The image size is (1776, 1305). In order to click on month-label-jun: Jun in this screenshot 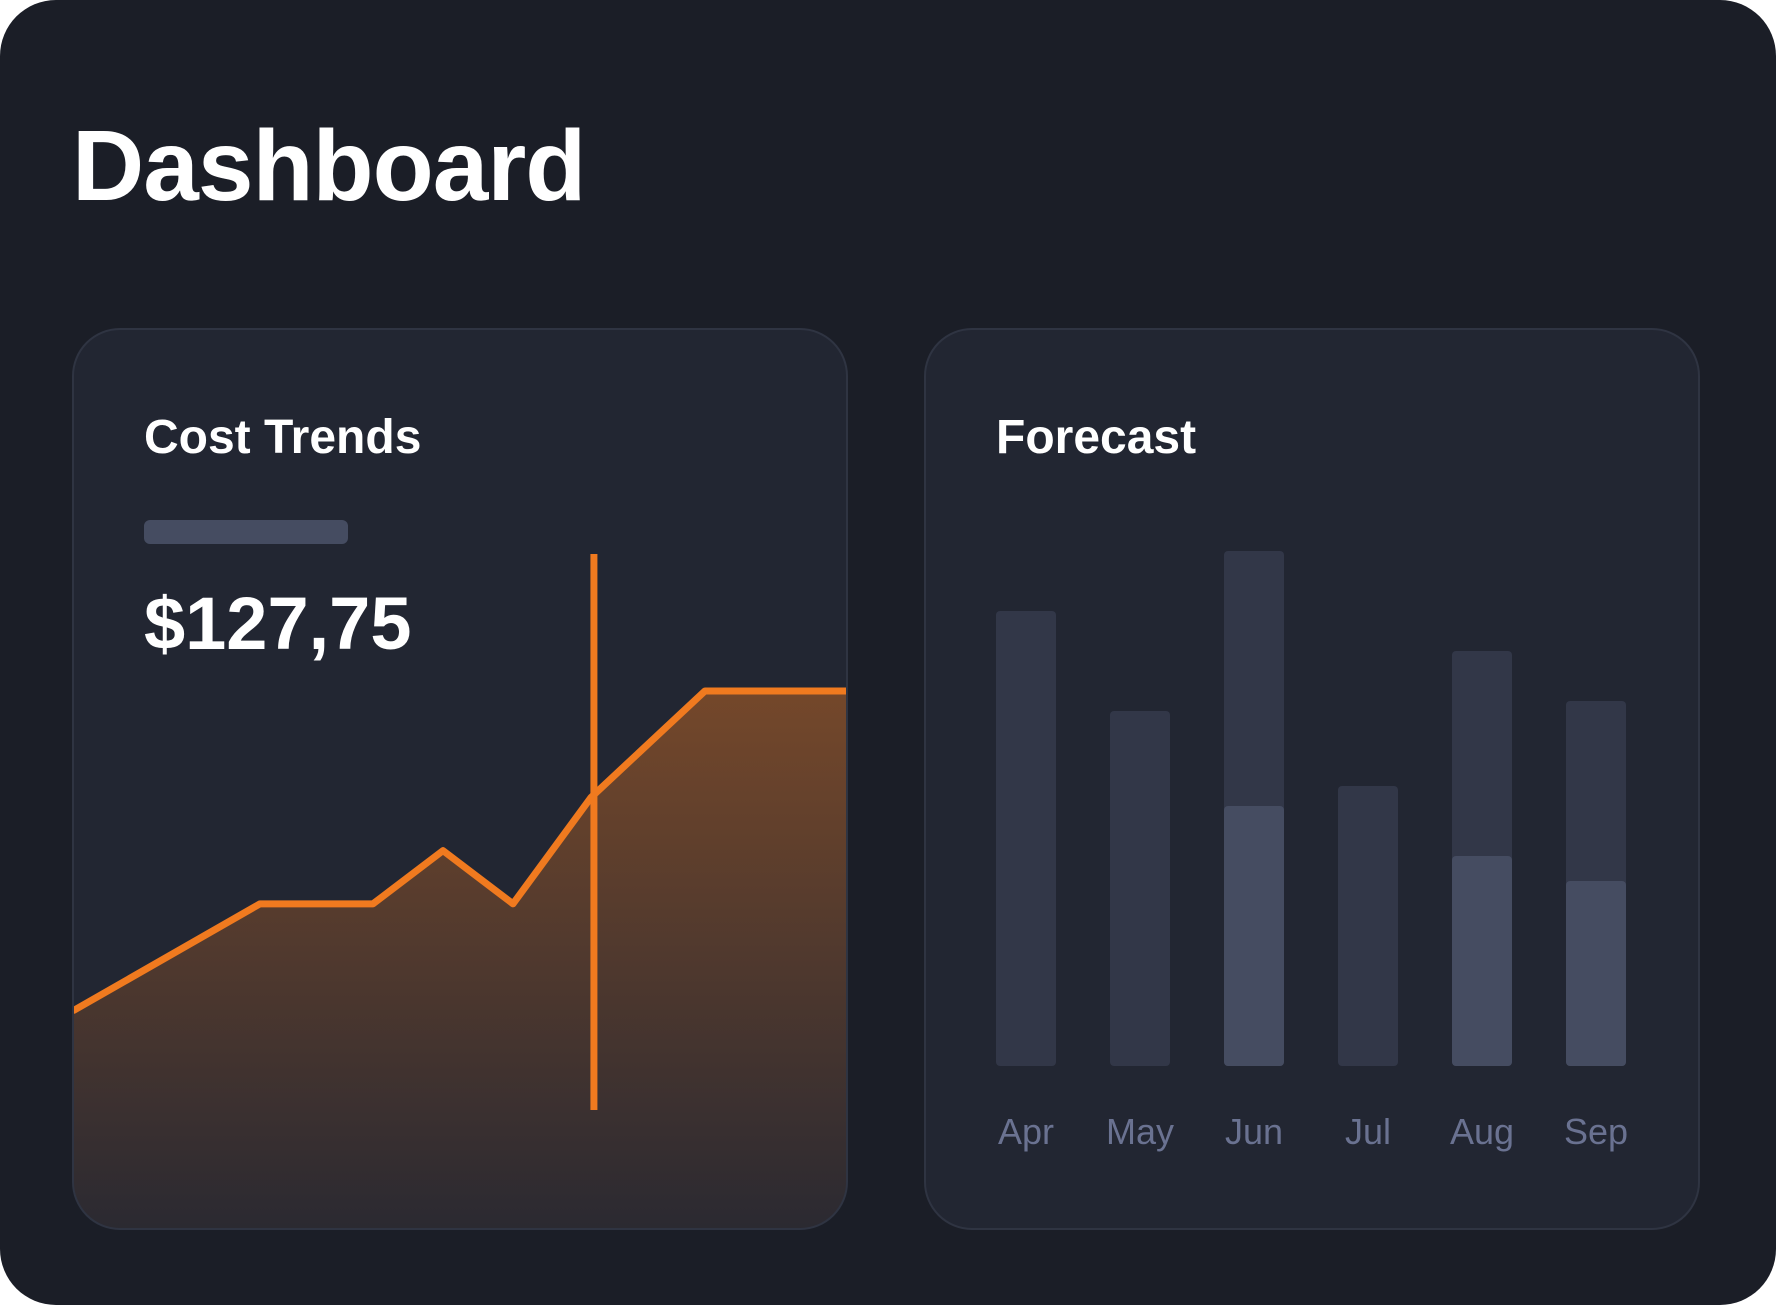, I will do `click(1254, 1131)`.